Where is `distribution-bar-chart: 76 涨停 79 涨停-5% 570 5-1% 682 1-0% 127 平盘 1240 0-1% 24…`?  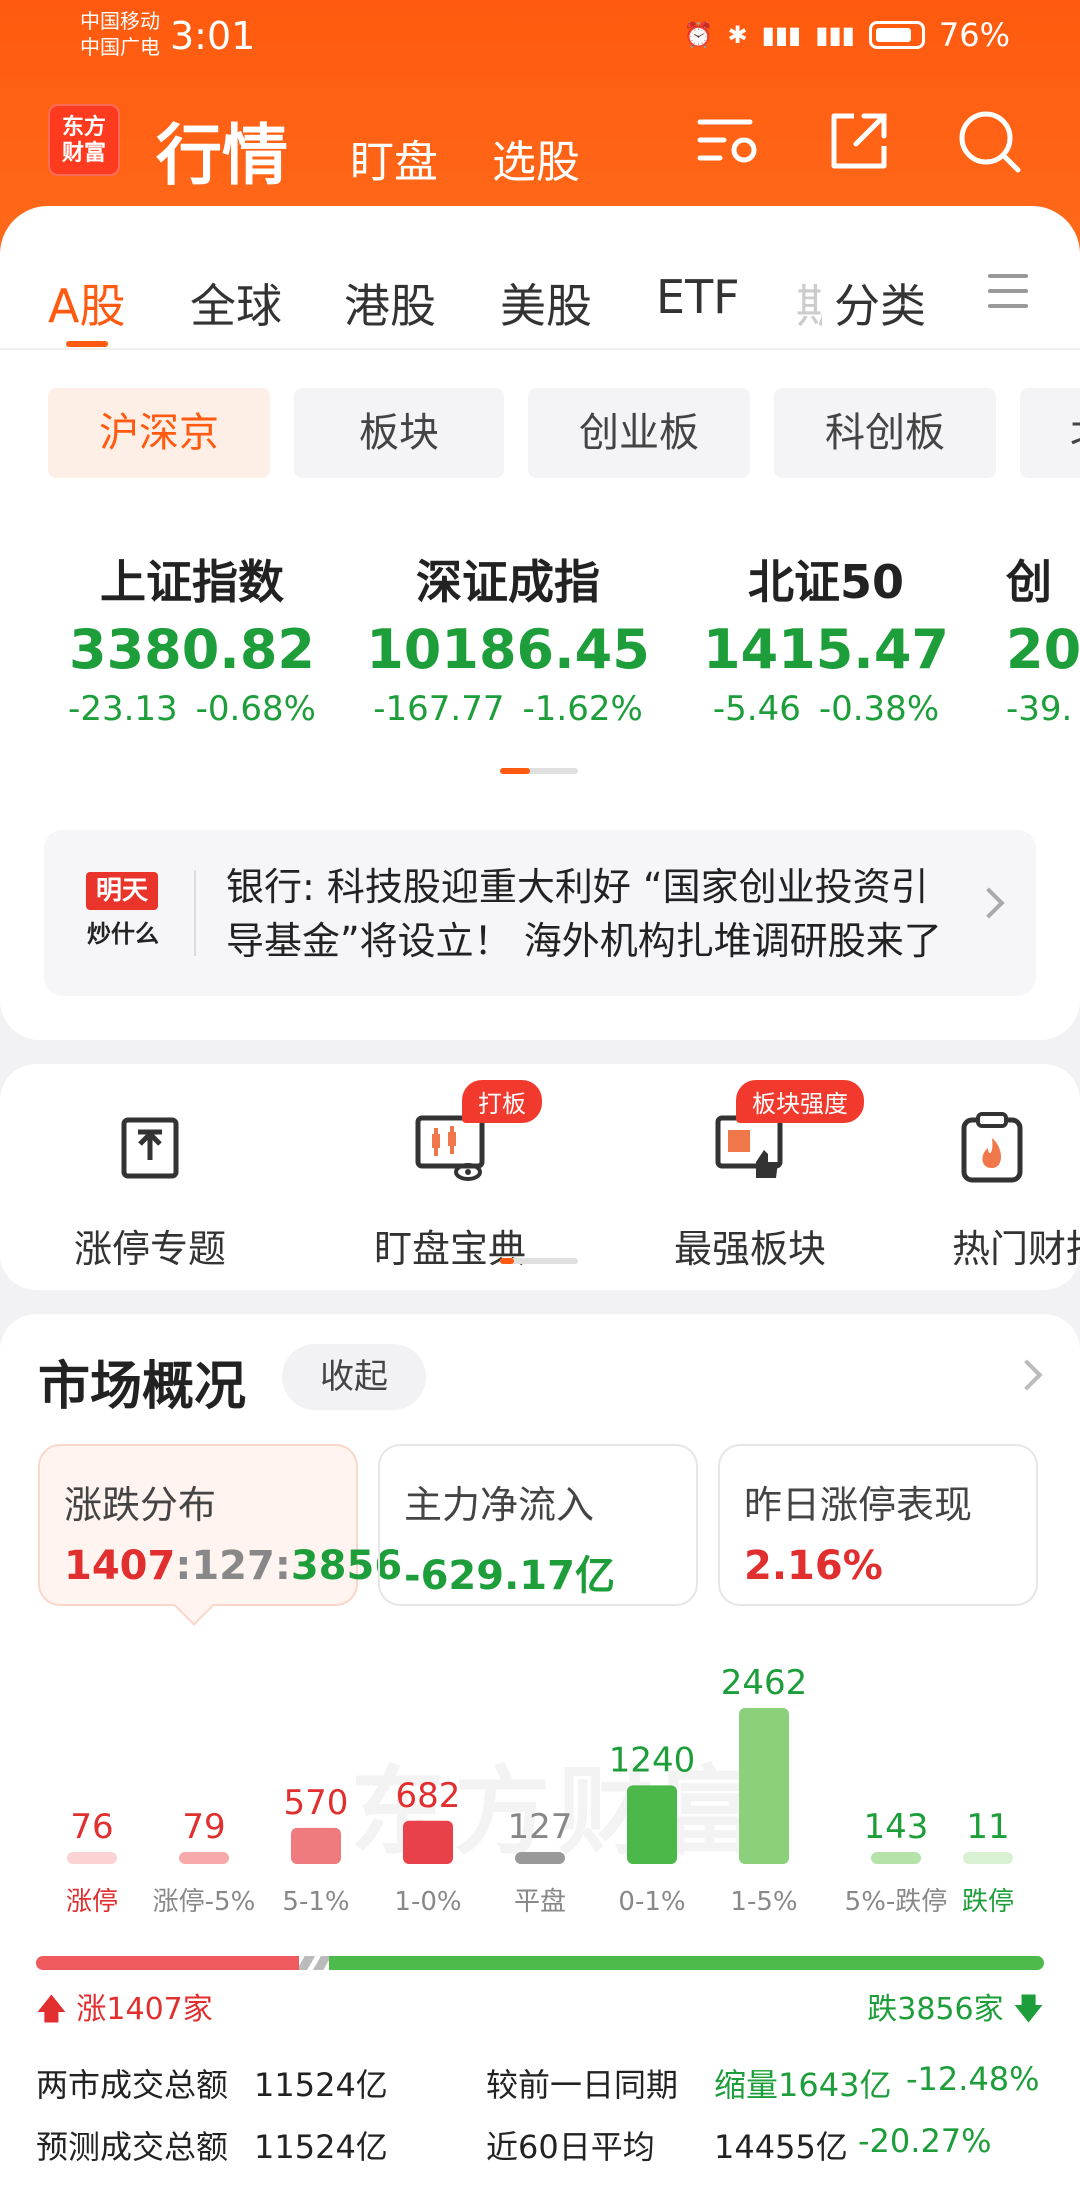 distribution-bar-chart: 76 涨停 79 涨停-5% 570 5-1% 682 1-0% 127 平盘 1240 0-1% 24… is located at coordinates (540, 1790).